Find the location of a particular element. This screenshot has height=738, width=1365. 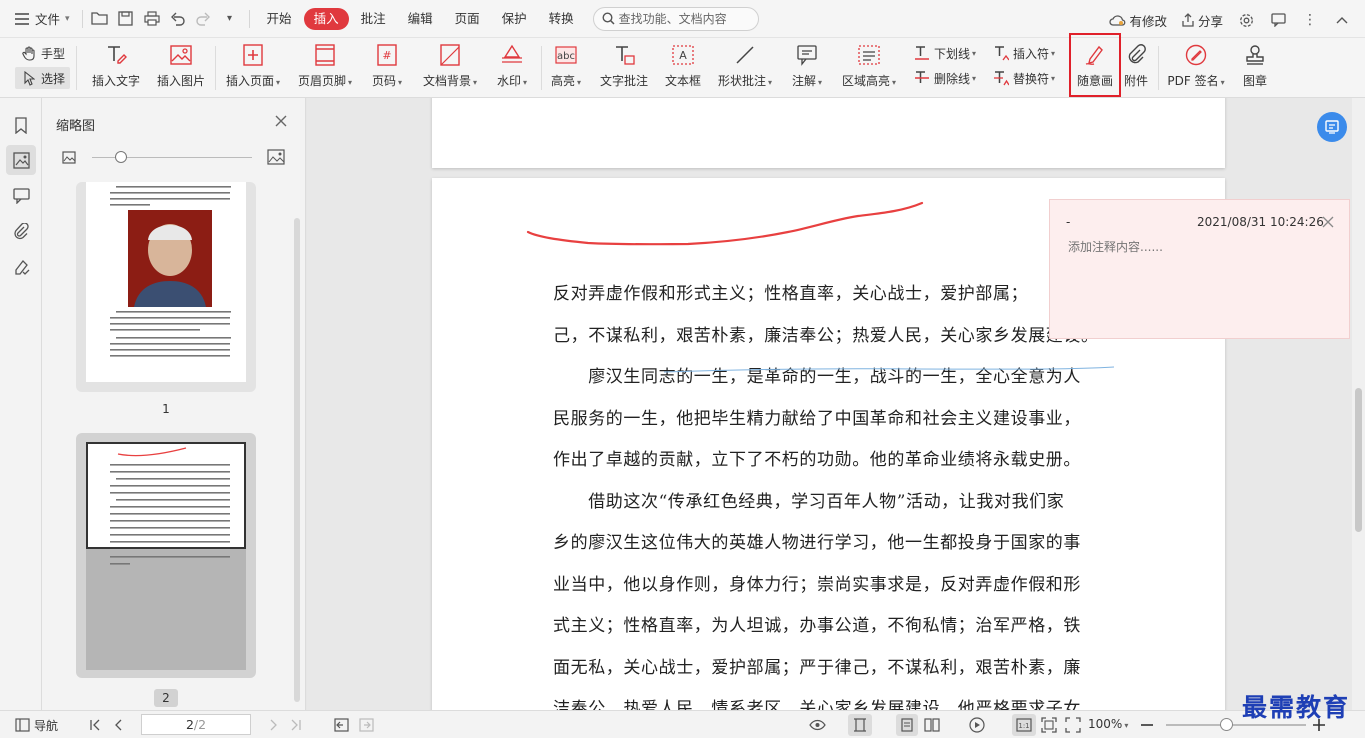

tab-comment: 批注 is located at coordinates (373, 19).